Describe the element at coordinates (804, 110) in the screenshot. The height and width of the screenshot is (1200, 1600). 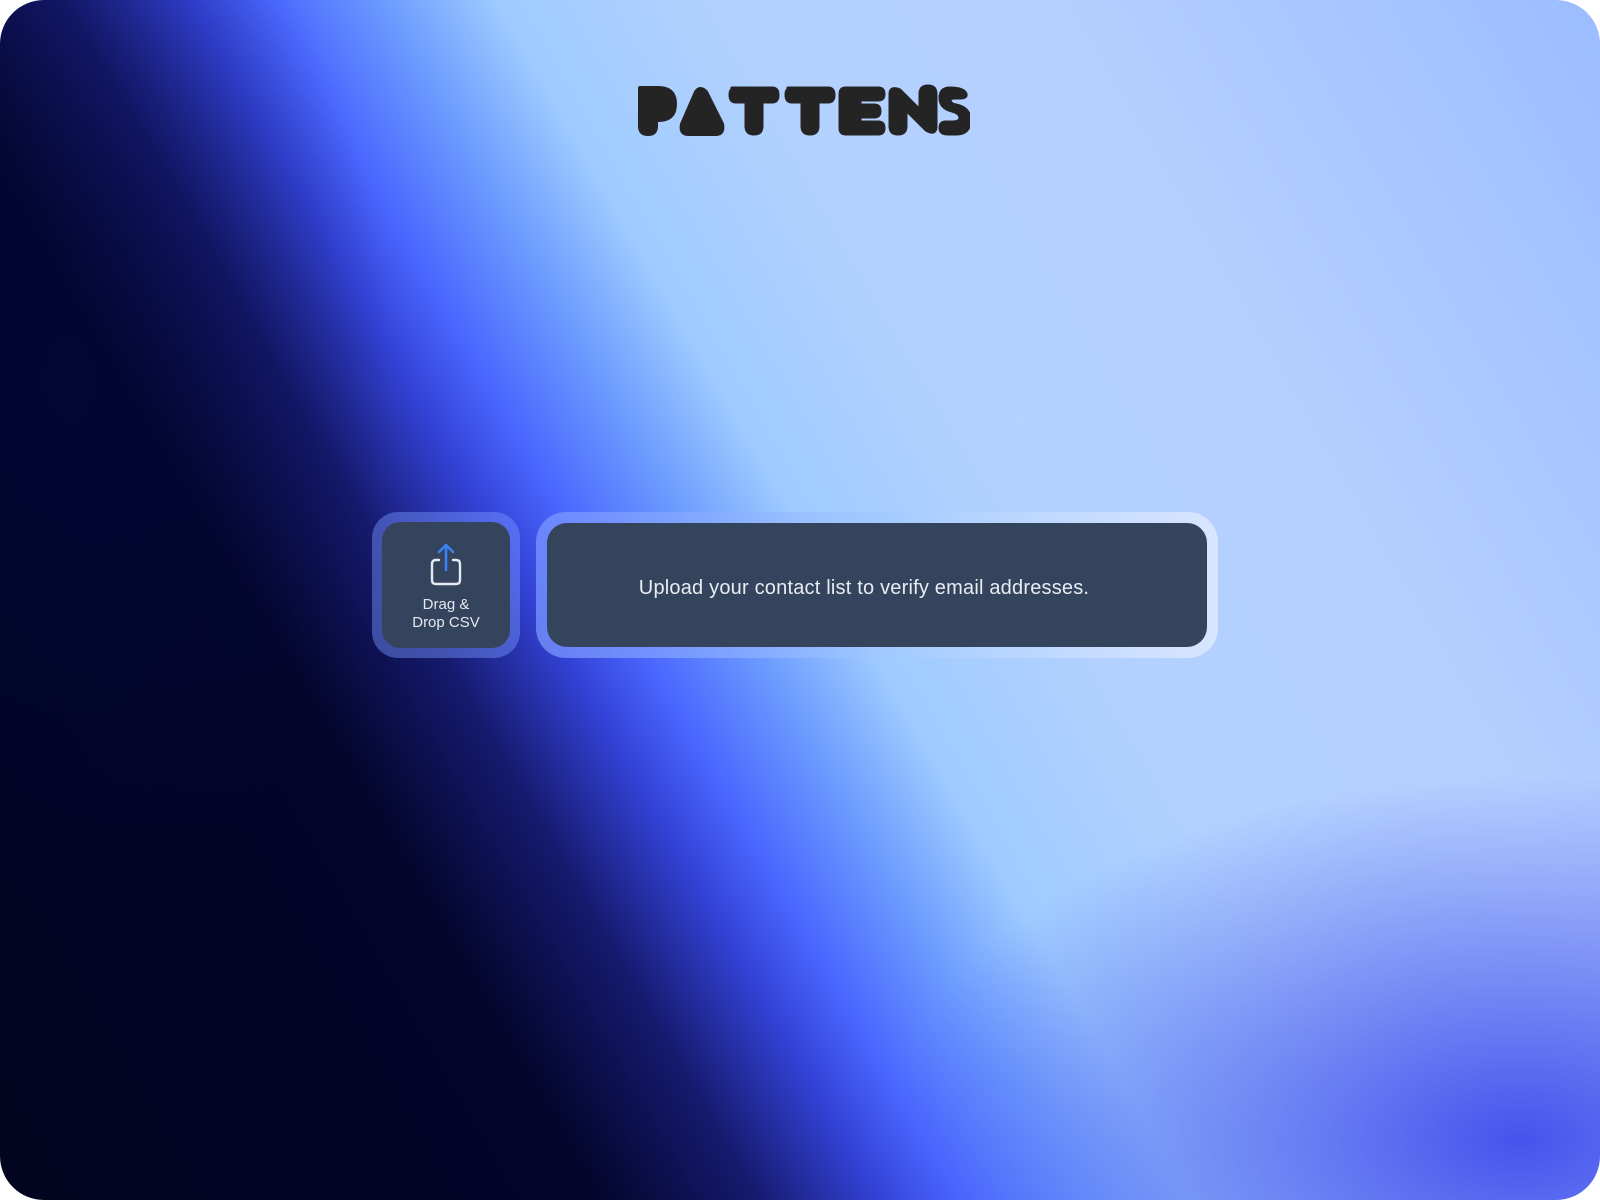
I see `brand-logo` at that location.